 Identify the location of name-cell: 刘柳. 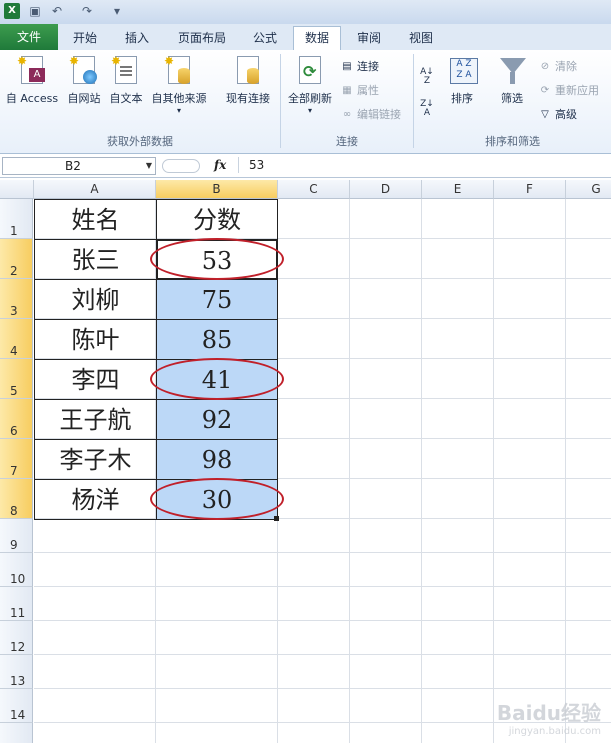
(95, 299).